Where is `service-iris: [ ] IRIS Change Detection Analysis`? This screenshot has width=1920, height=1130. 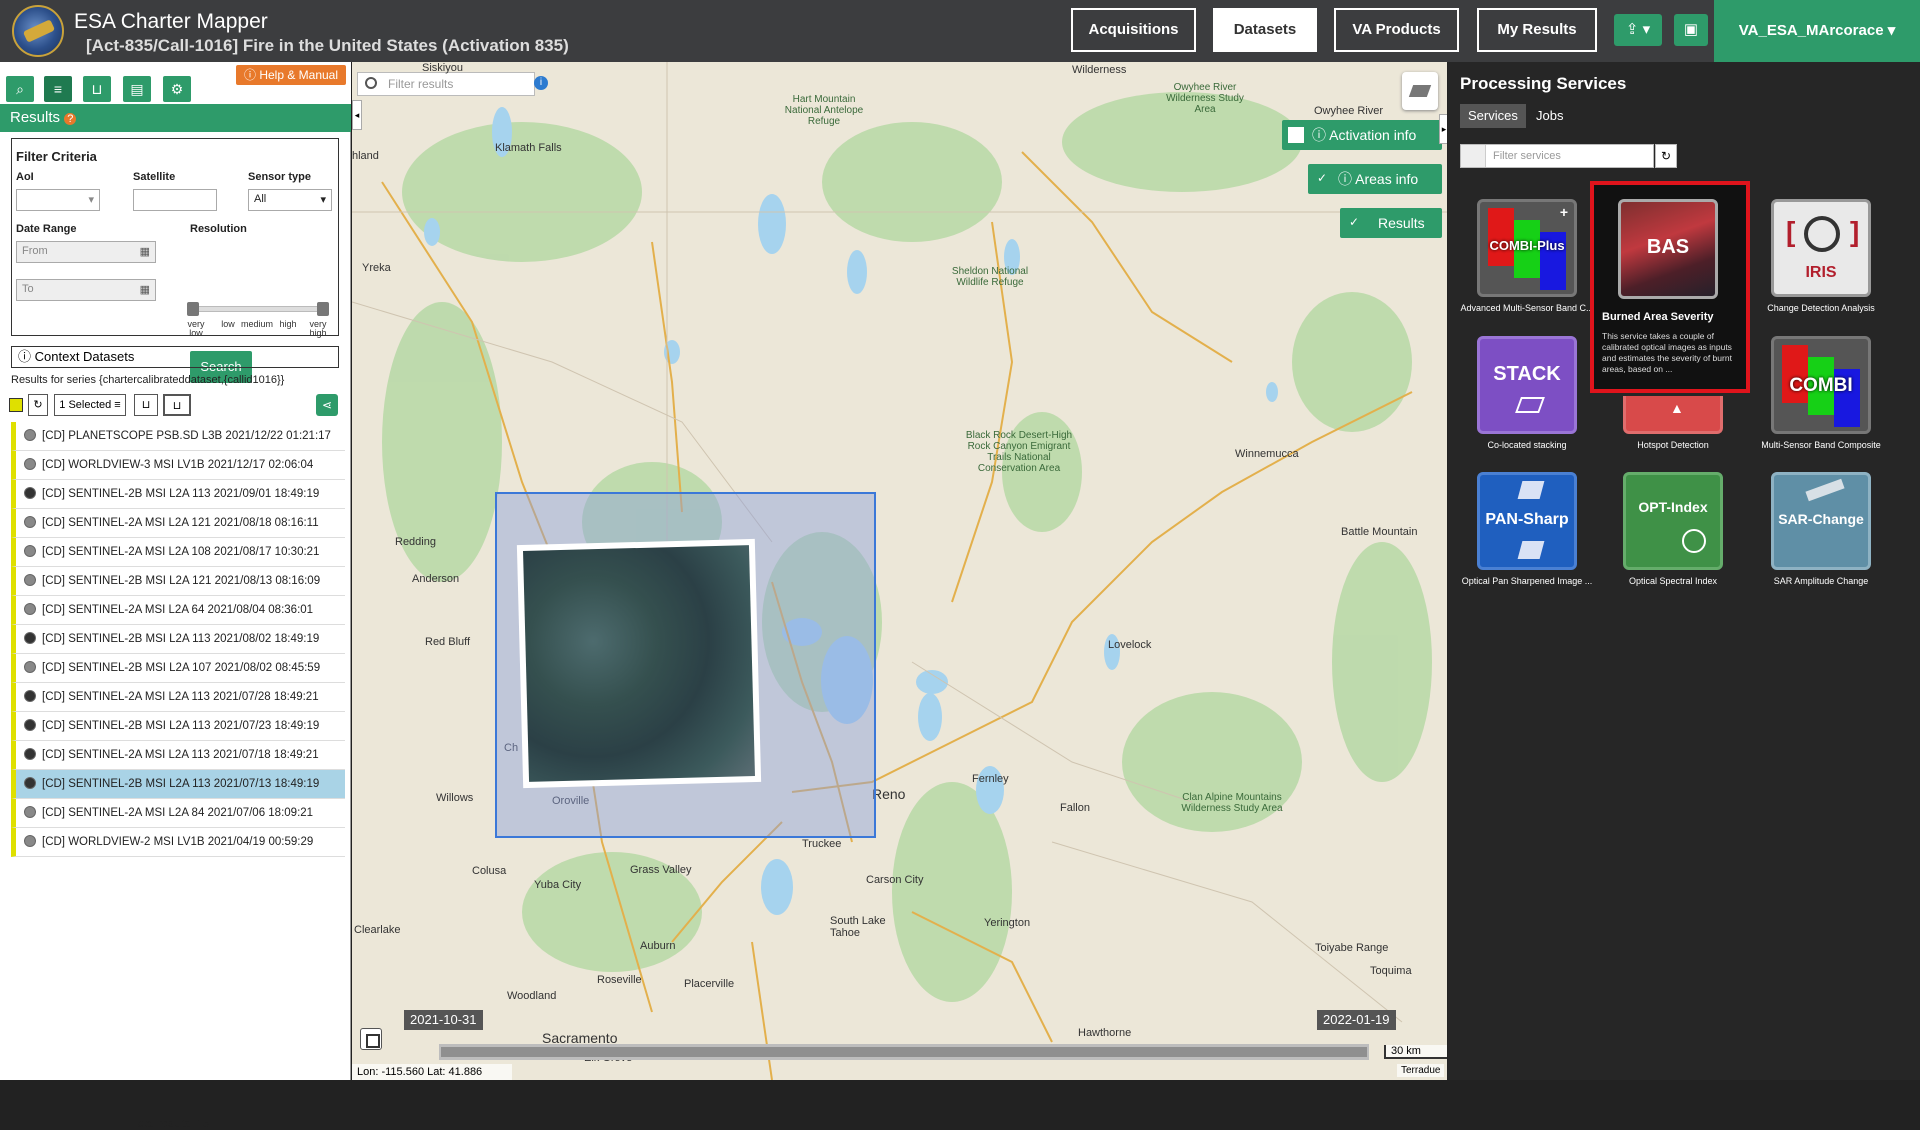
service-iris: [ ] IRIS Change Detection Analysis is located at coordinates (1821, 256).